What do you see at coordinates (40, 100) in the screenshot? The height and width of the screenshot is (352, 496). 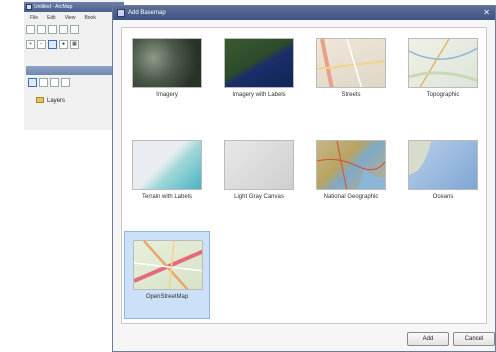 I see `folder-icon` at bounding box center [40, 100].